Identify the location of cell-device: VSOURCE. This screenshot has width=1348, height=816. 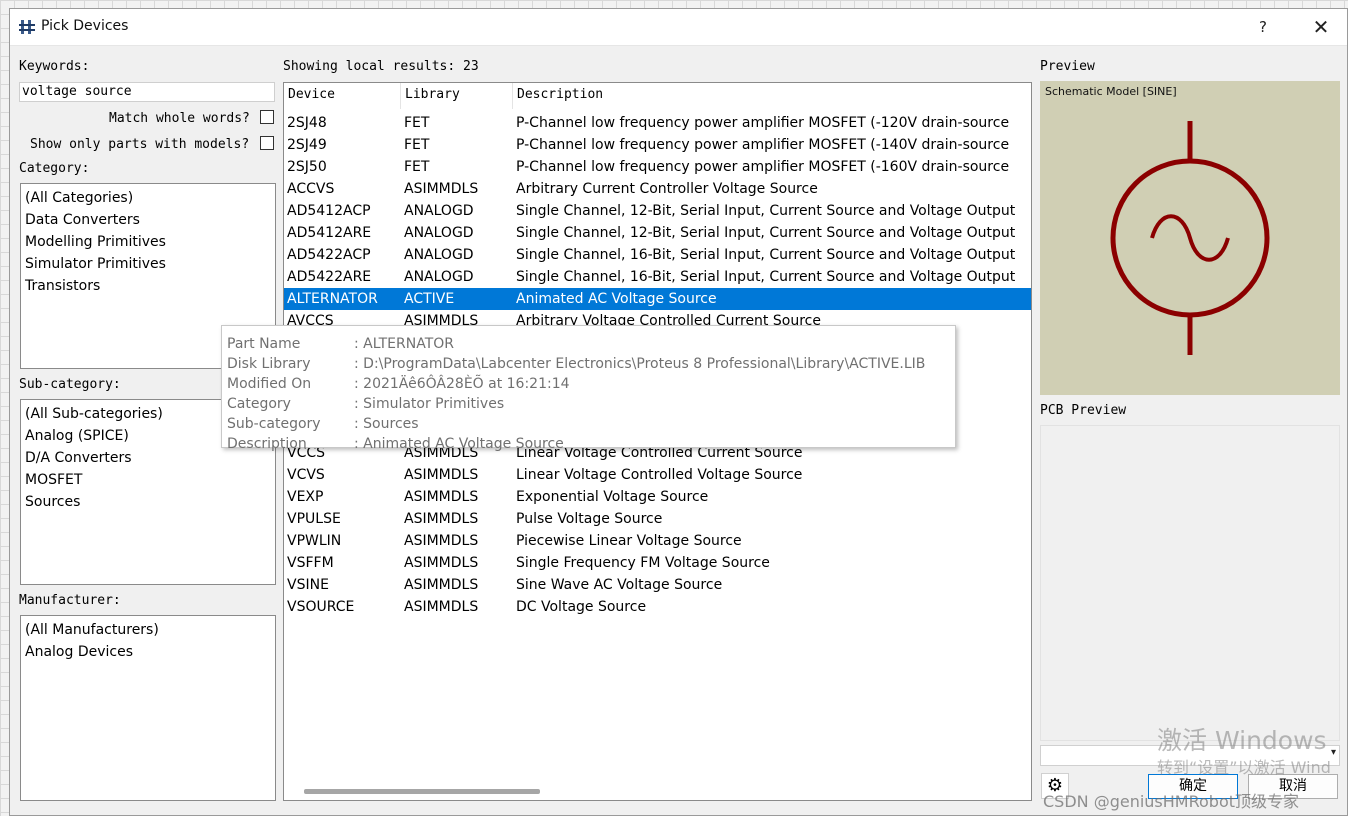
(321, 607).